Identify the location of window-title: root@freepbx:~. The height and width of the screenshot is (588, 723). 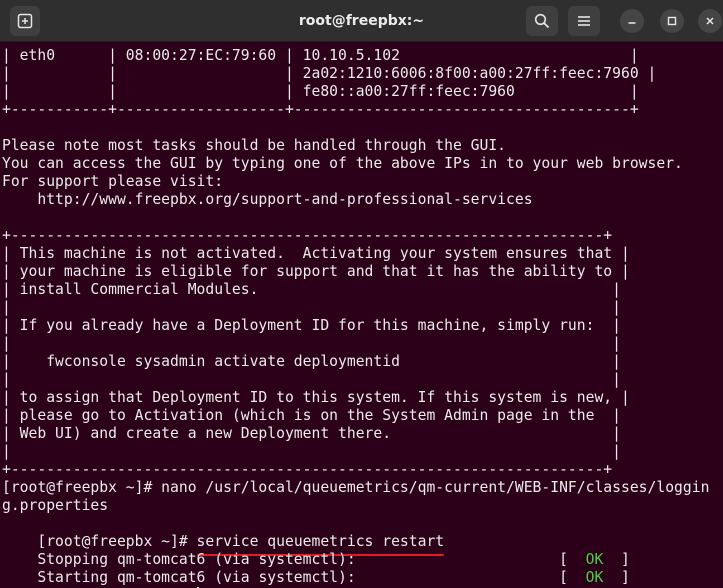
(361, 21).